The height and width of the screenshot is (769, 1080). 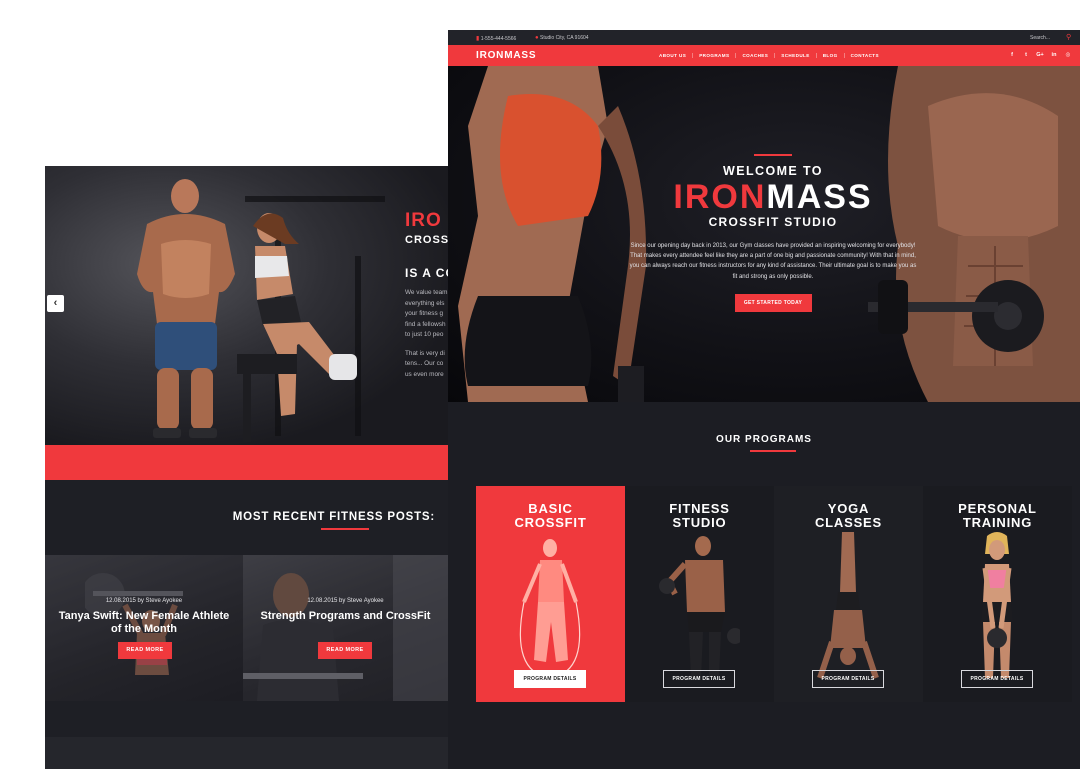 I want to click on linkedin-icon: in, so click(x=1054, y=55).